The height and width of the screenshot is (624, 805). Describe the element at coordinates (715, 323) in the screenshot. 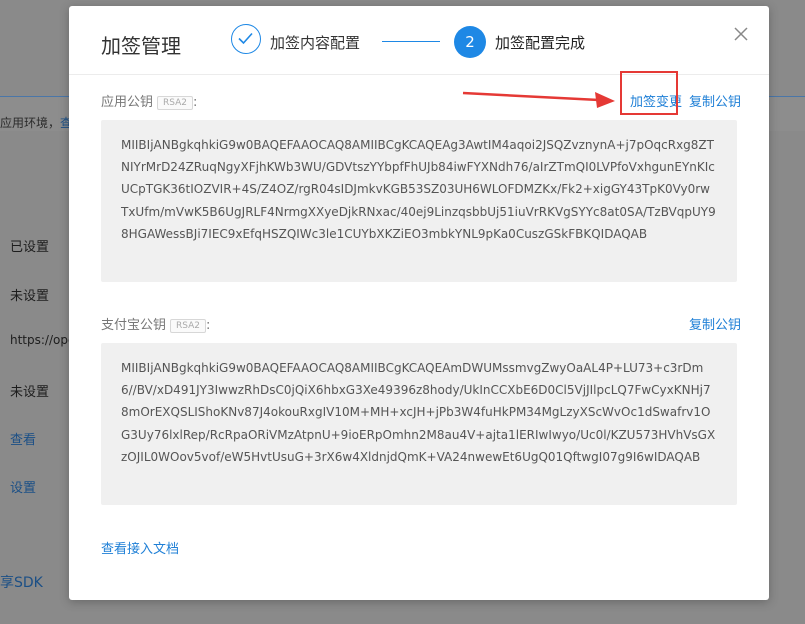

I see `copy-alipay-key-link: 复制公钥` at that location.